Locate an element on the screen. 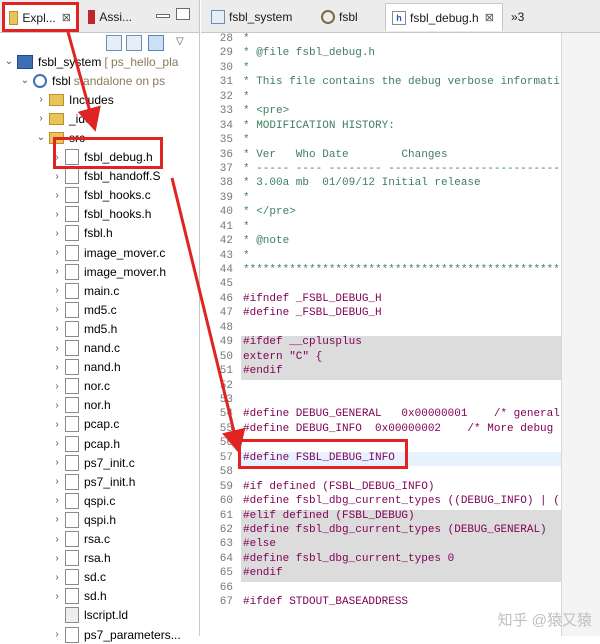  code-line: 51 #endif is located at coordinates (400, 372).